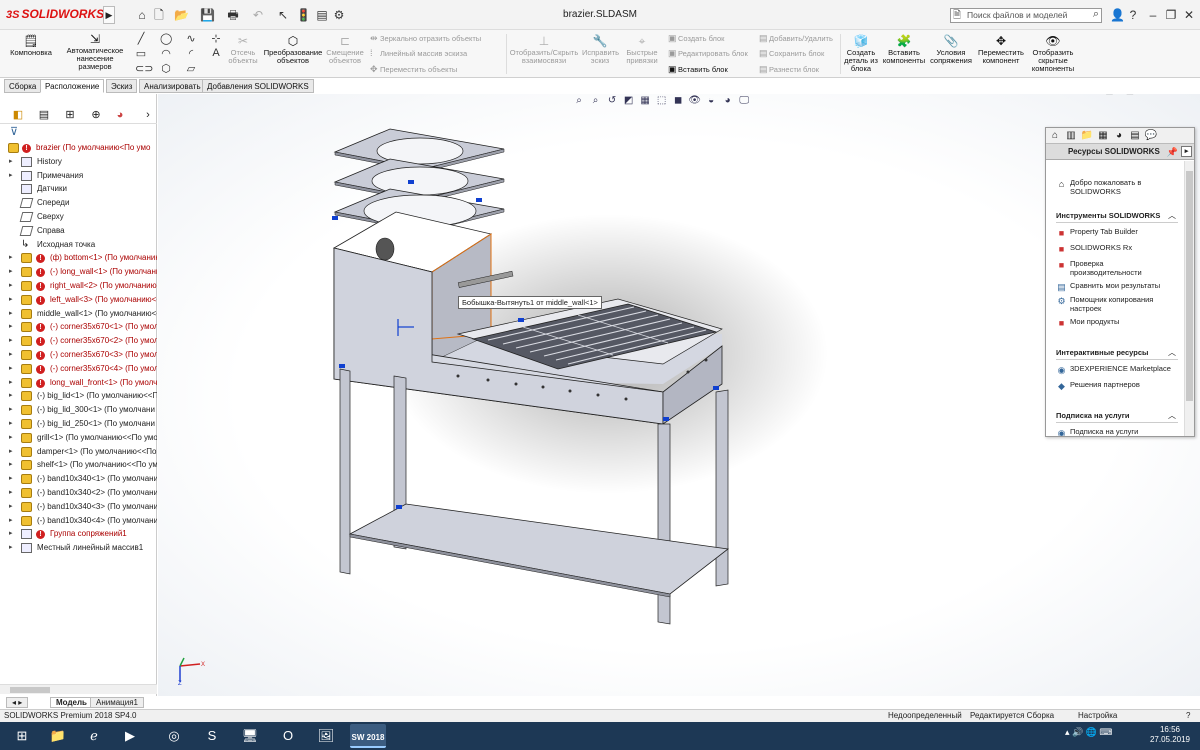 This screenshot has height=750, width=1200. What do you see at coordinates (174, 736) in the screenshot?
I see `chrome-taskbar-icon: ◎` at bounding box center [174, 736].